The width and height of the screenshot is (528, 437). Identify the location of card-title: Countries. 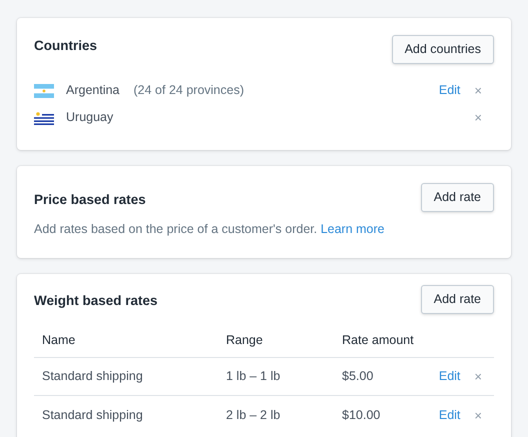
(66, 46).